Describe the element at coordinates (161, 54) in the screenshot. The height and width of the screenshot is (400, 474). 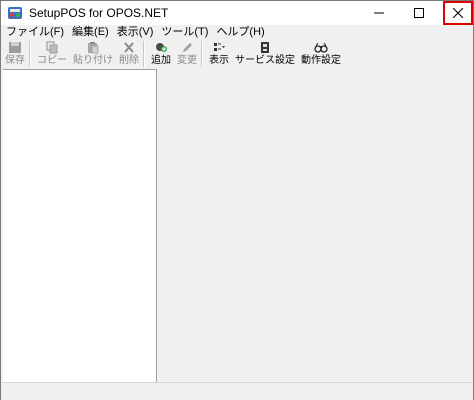
I see `add-button: 追加` at that location.